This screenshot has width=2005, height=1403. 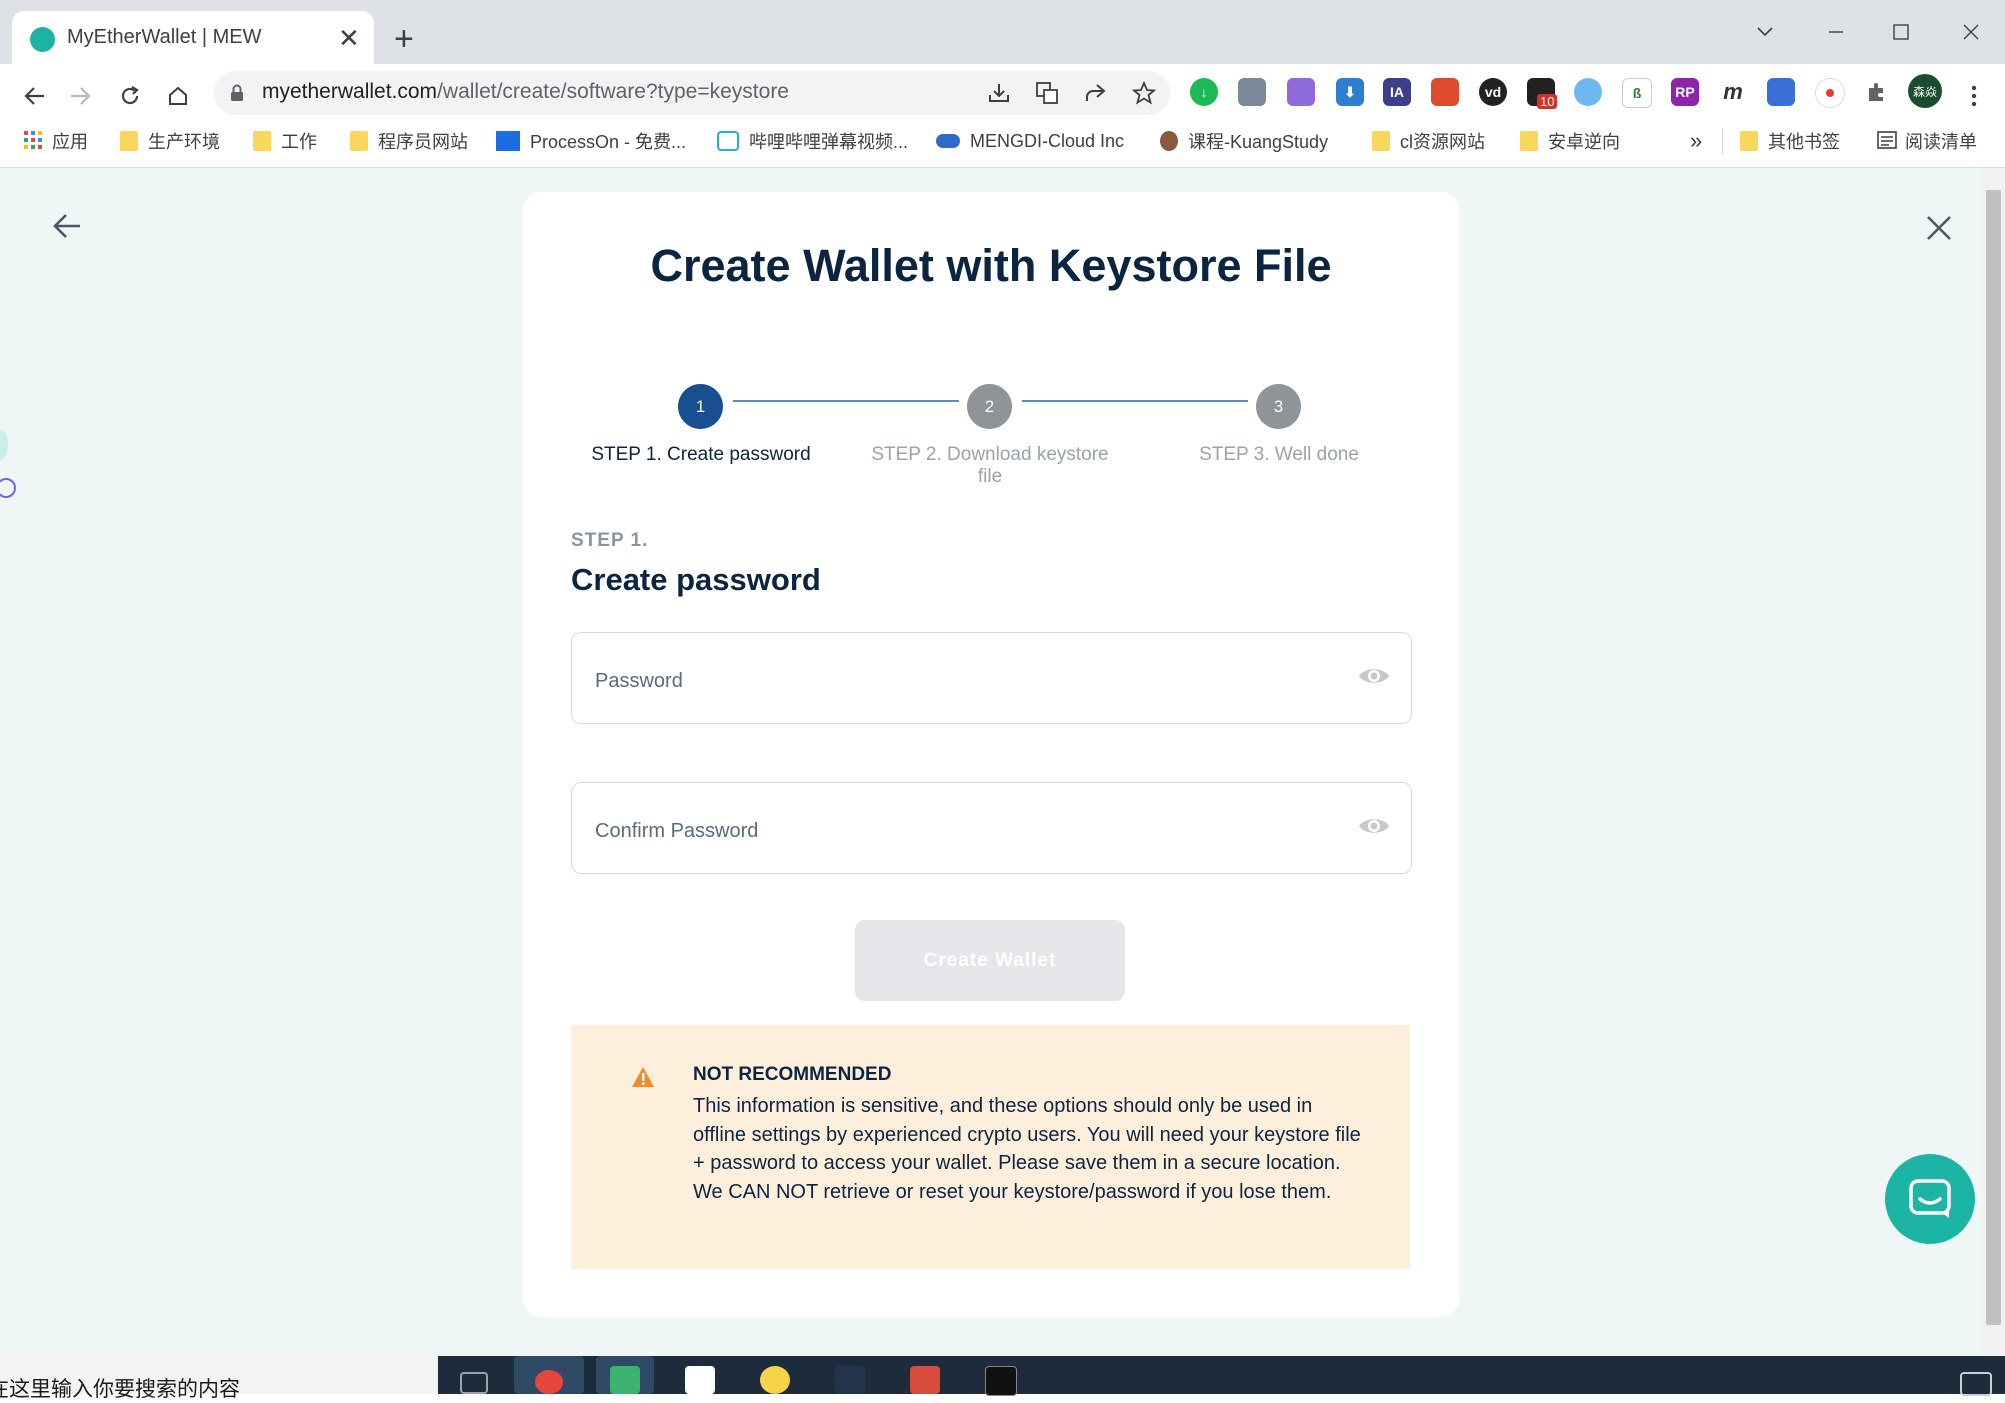 What do you see at coordinates (285, 141) in the screenshot?
I see `bookmark-folder: 工作` at bounding box center [285, 141].